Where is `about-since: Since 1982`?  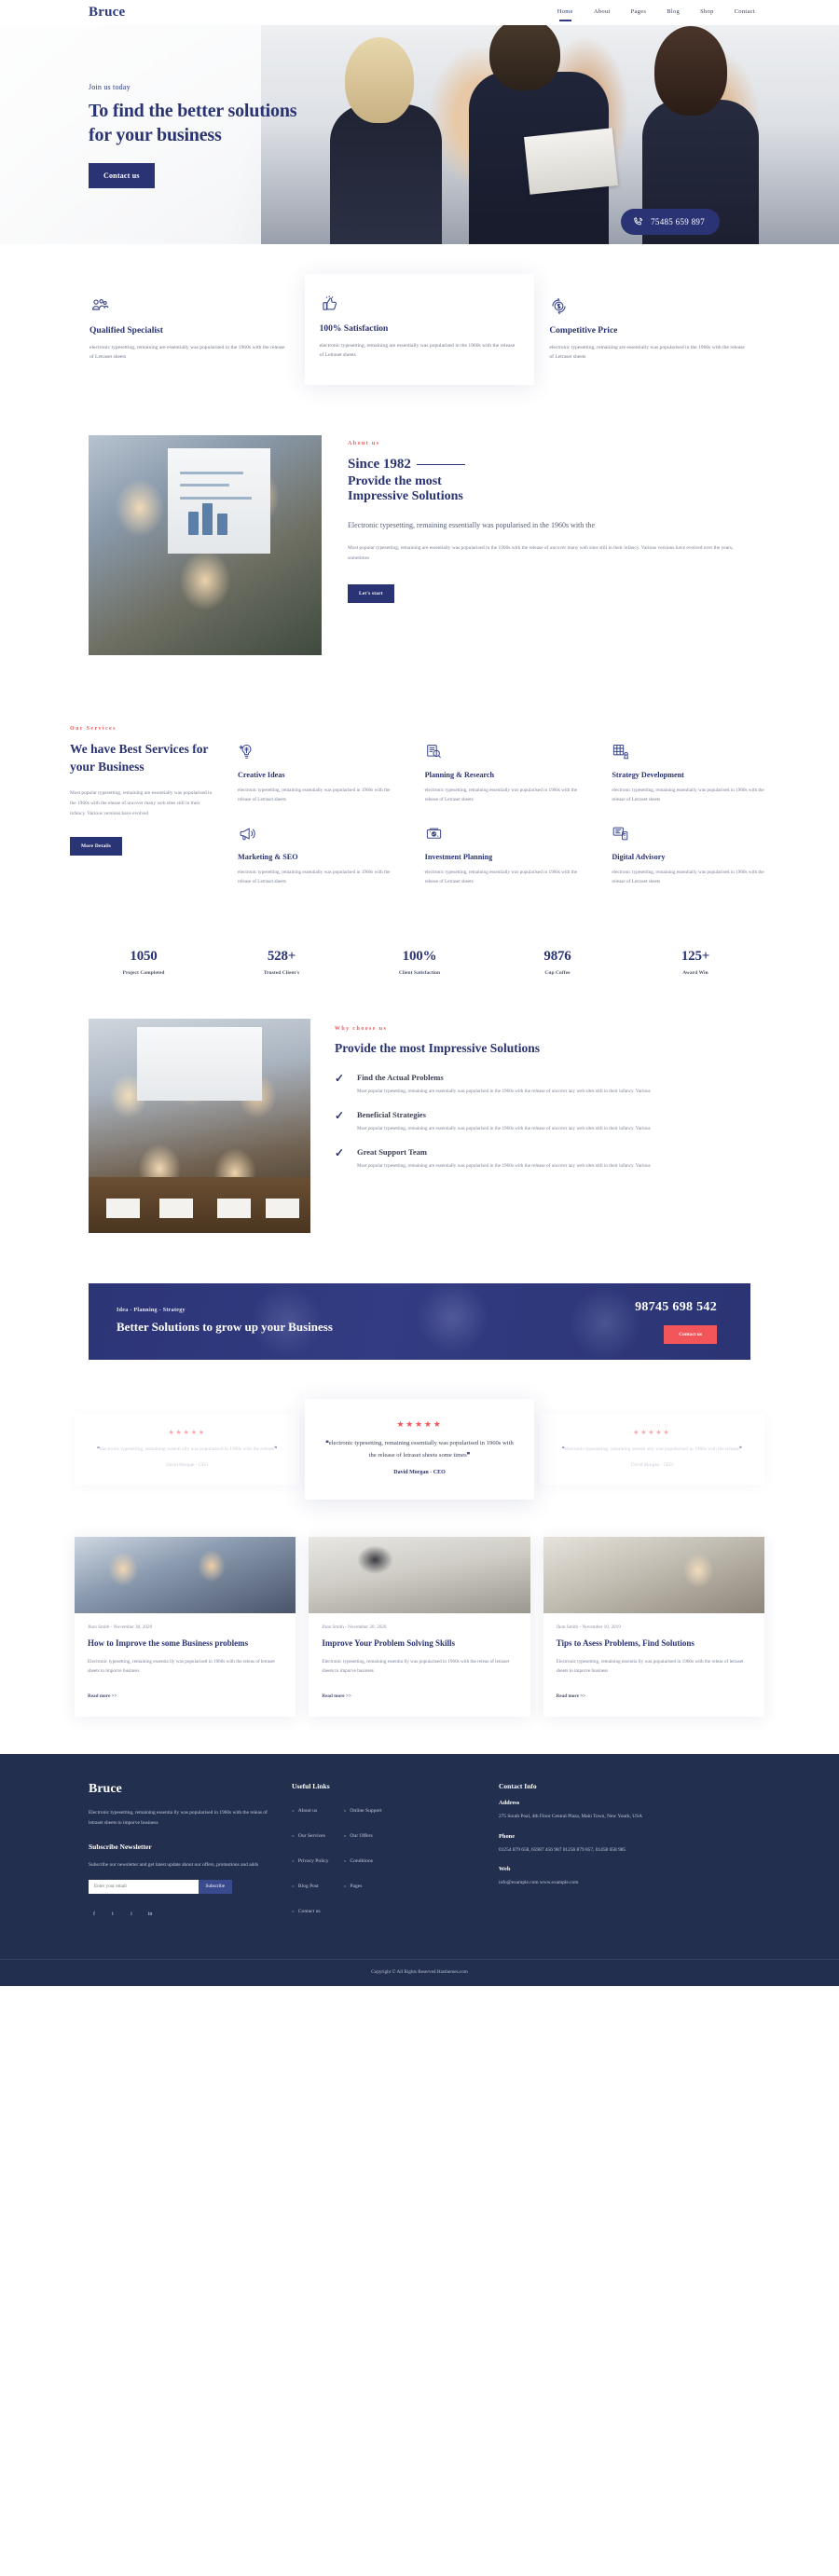
about-since: Since 1982 is located at coordinates (379, 464).